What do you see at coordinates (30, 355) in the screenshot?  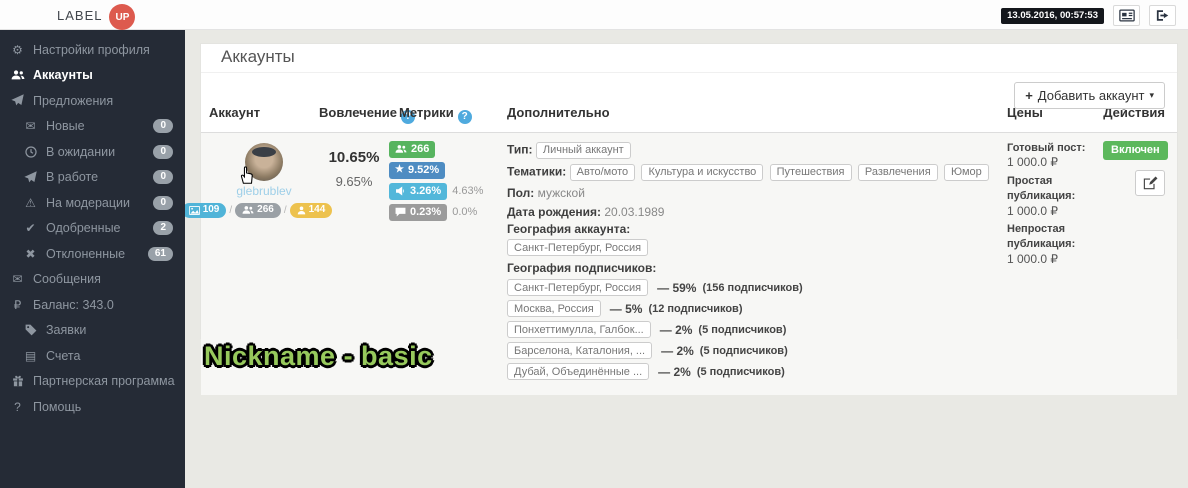 I see `credit-card-icon: ▤` at bounding box center [30, 355].